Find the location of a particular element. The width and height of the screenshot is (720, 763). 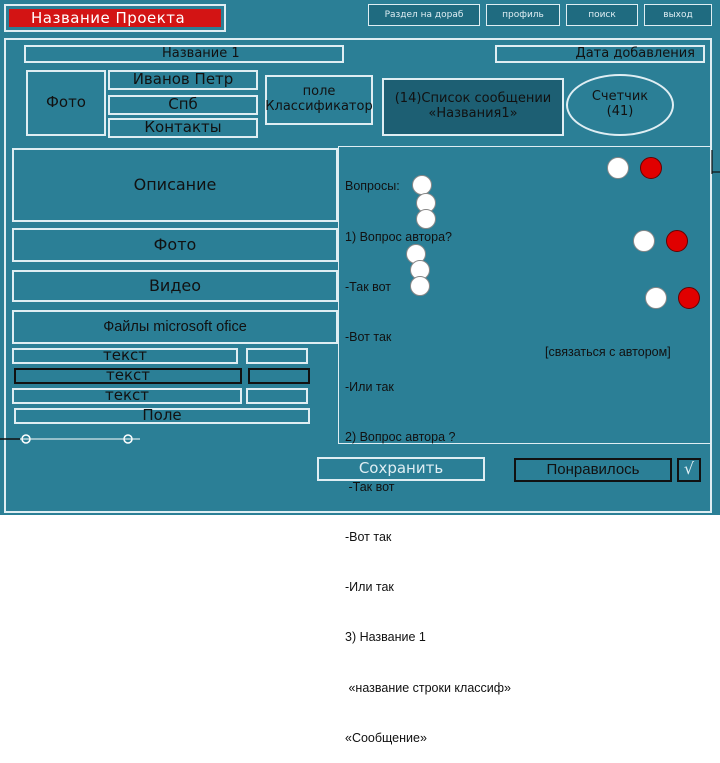

classifier-line: «название строки классиф» is located at coordinates (428, 687).